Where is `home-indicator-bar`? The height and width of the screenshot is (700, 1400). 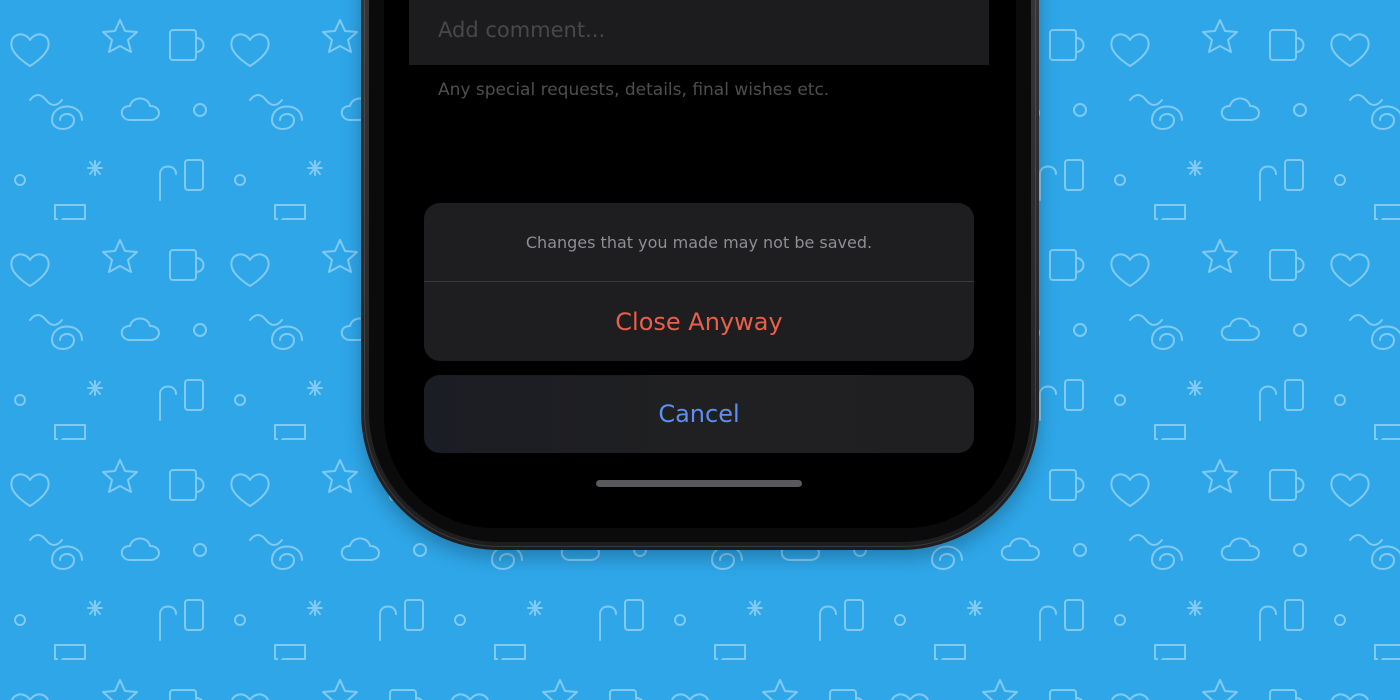 home-indicator-bar is located at coordinates (699, 483).